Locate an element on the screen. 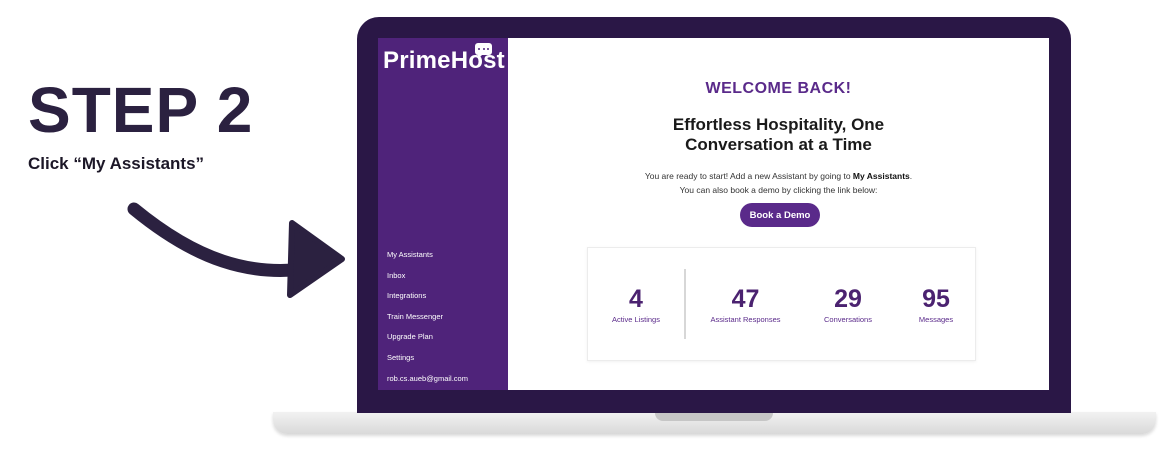  sidebar-item-upgrade-plan: Upgrade Plan is located at coordinates (427, 337).